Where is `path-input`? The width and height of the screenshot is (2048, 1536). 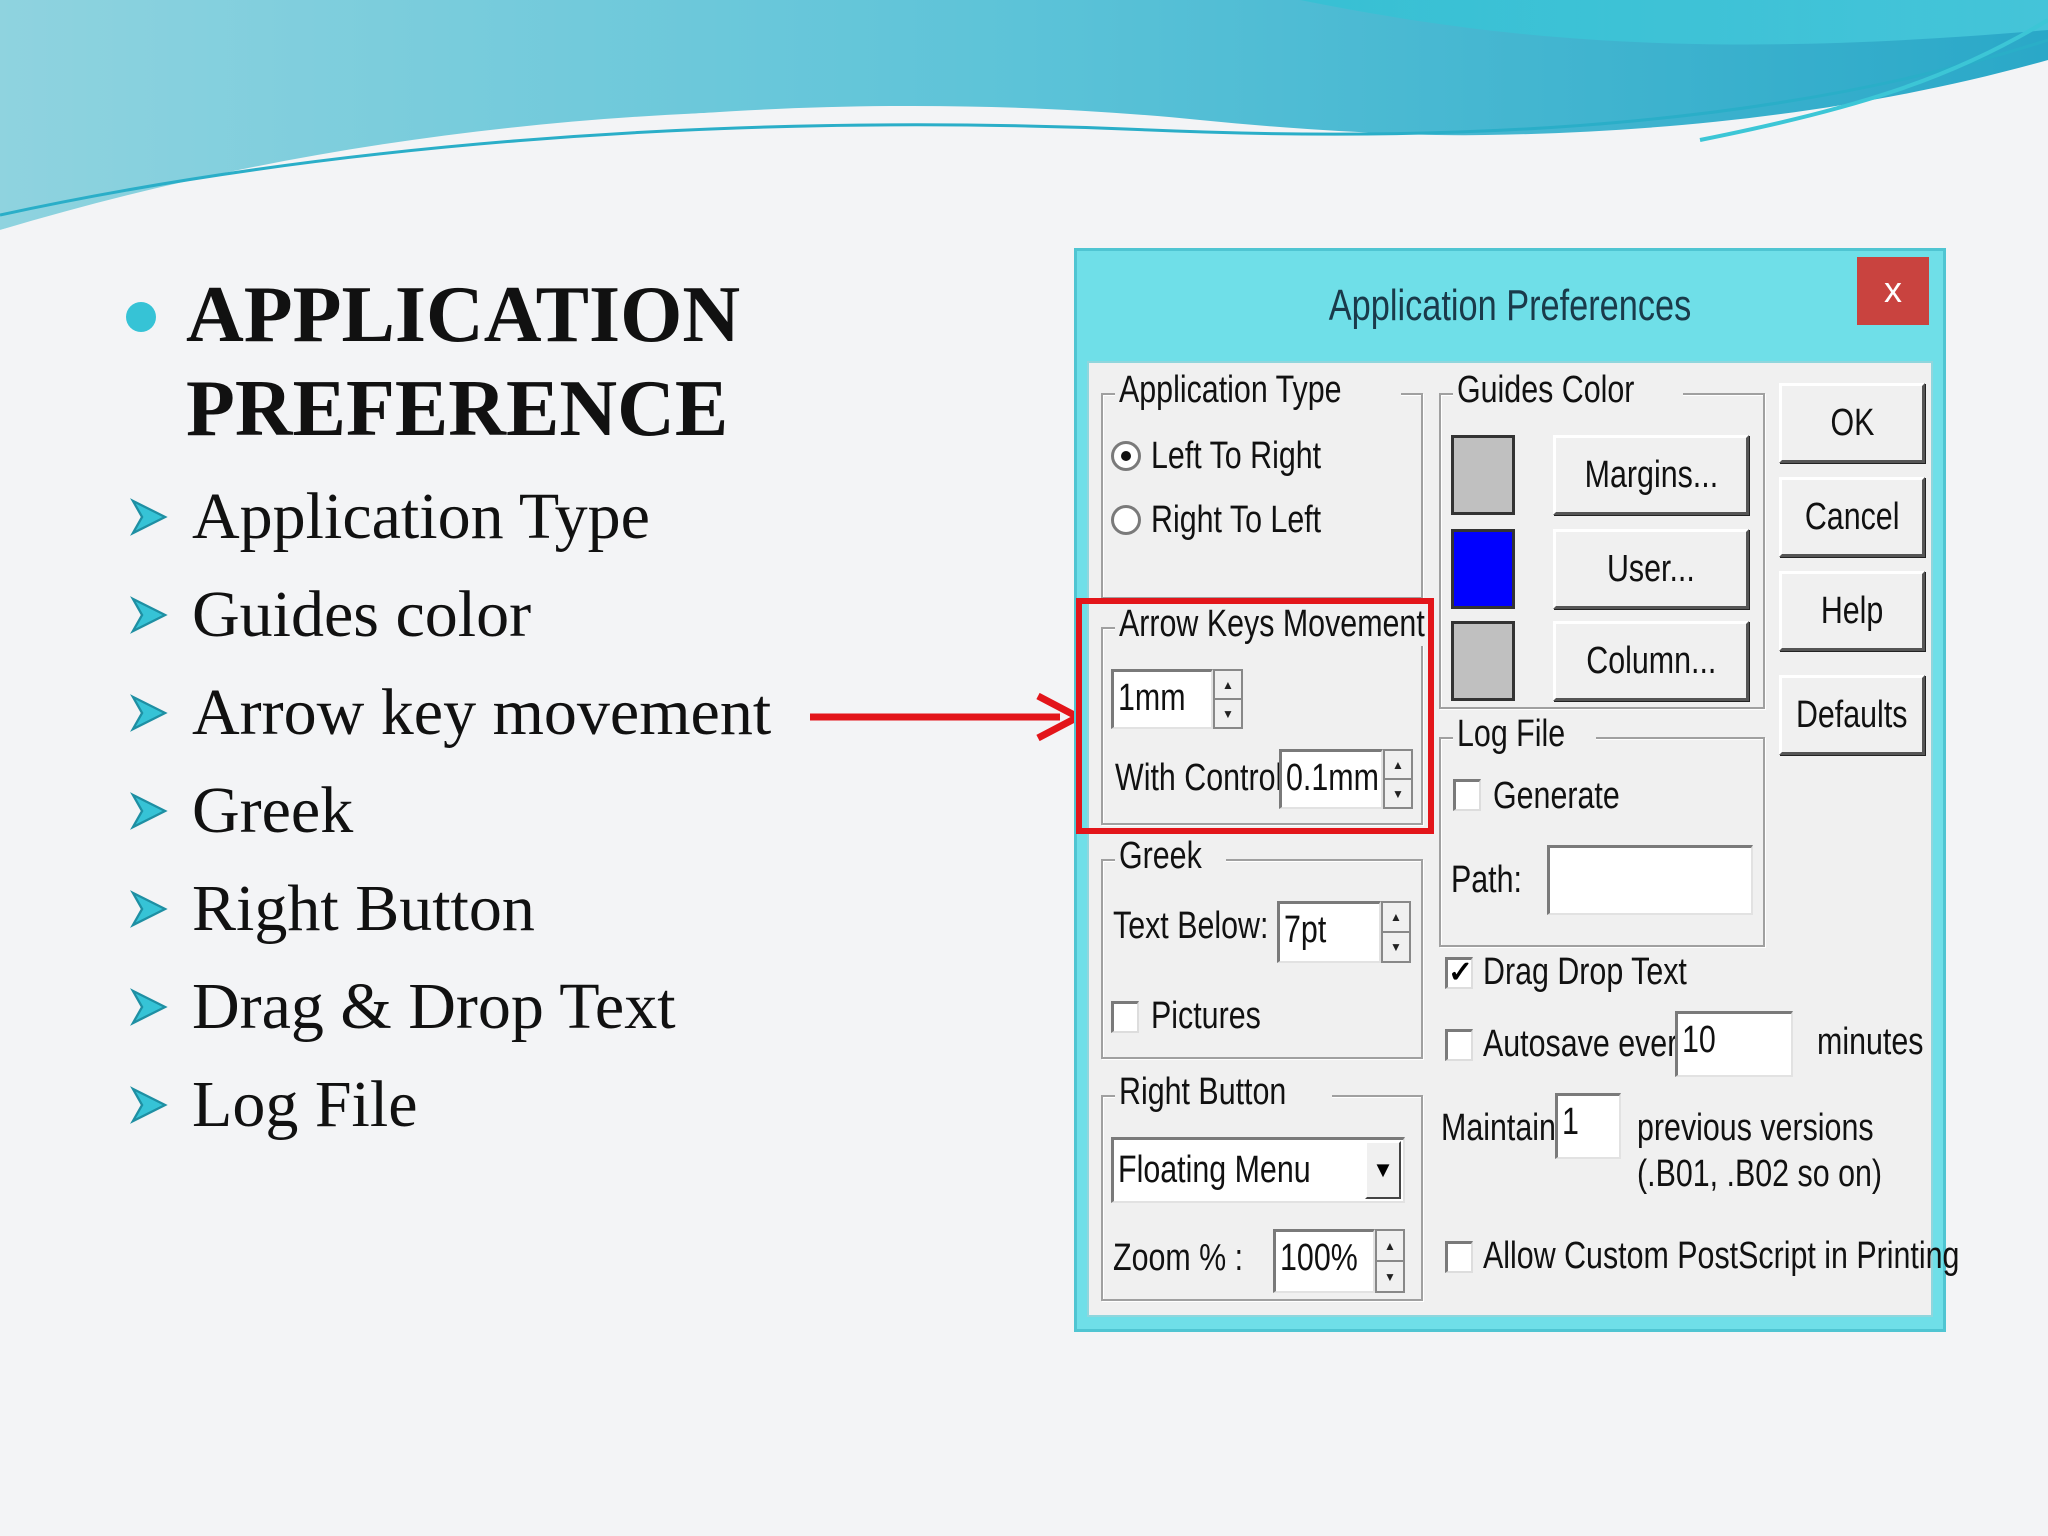 path-input is located at coordinates (1650, 880).